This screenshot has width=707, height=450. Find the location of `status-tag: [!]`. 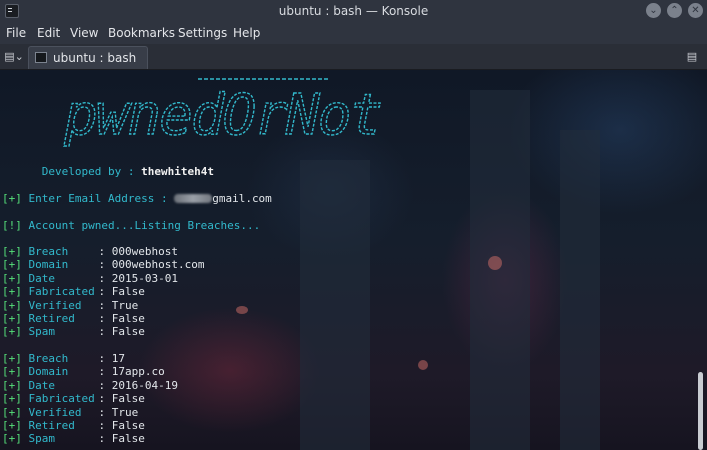

status-tag: [!] is located at coordinates (12, 225).